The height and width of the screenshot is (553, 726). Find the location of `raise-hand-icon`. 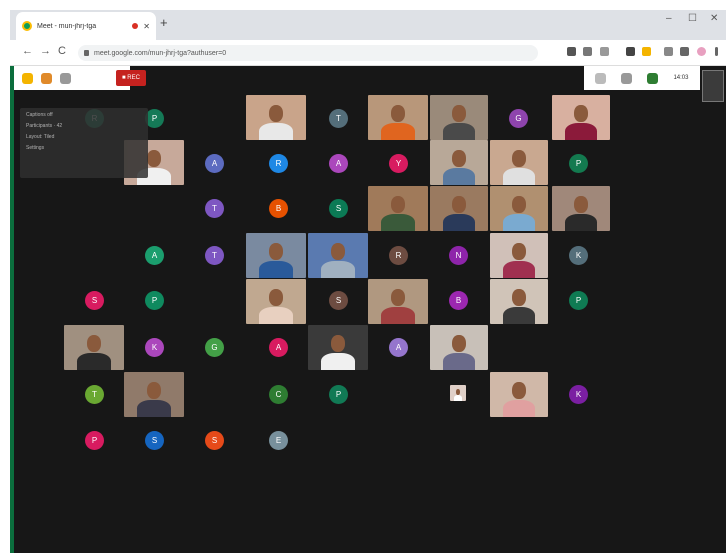

raise-hand-icon is located at coordinates (27, 78).